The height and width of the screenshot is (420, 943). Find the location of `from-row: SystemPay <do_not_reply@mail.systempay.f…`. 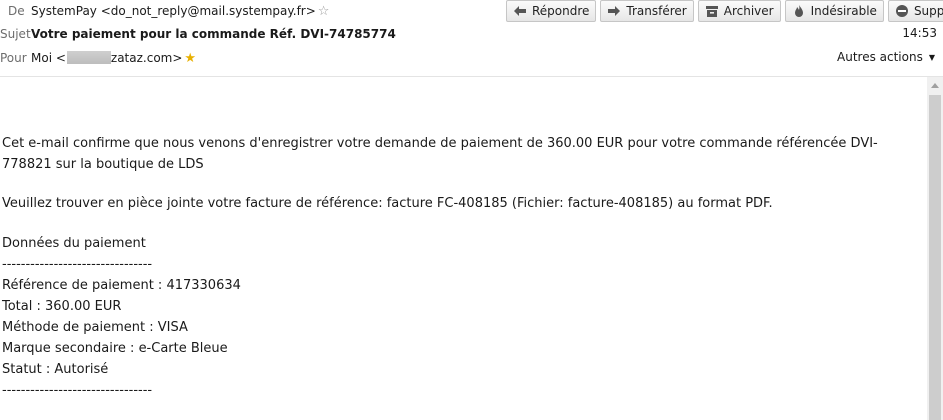

from-row: SystemPay <do_not_reply@mail.systempay.f… is located at coordinates (180, 11).